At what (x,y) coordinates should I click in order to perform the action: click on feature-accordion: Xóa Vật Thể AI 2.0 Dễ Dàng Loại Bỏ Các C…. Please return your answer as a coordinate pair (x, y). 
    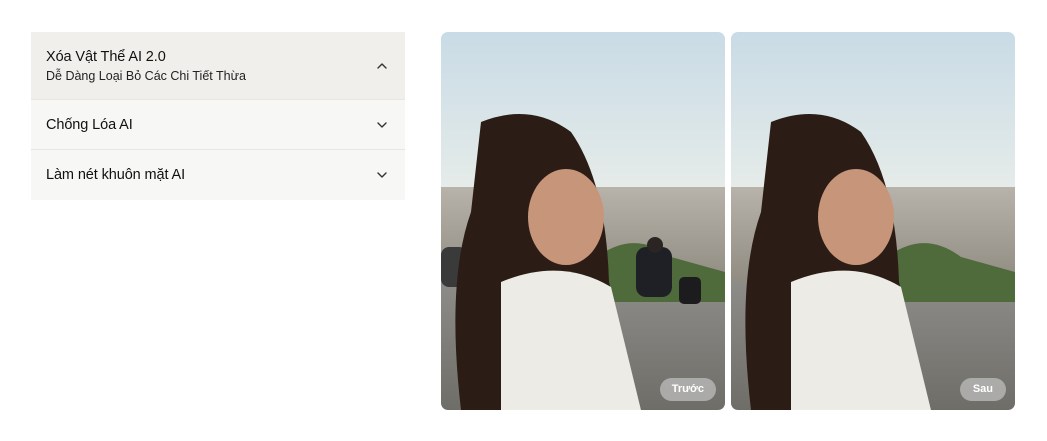
    Looking at the image, I should click on (218, 116).